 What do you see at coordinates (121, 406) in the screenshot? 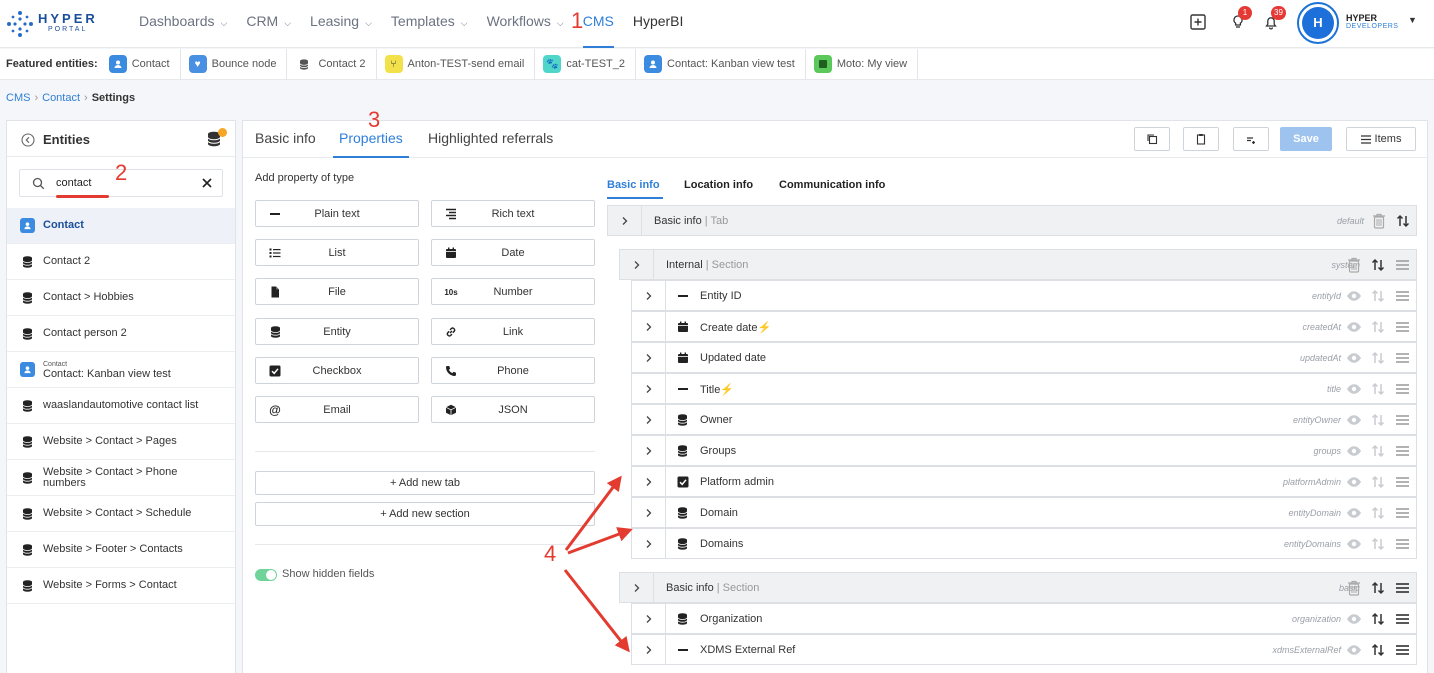
I see `entity-item-waasland: waaslandautomotive contact list` at bounding box center [121, 406].